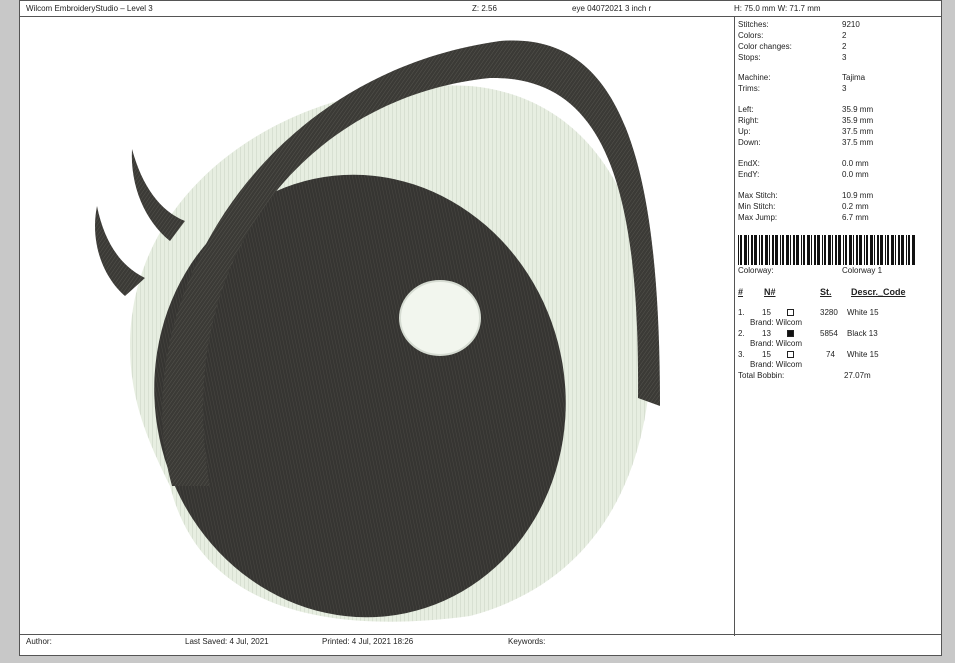 Image resolution: width=955 pixels, height=663 pixels. I want to click on col-header-stitches: St., so click(826, 292).